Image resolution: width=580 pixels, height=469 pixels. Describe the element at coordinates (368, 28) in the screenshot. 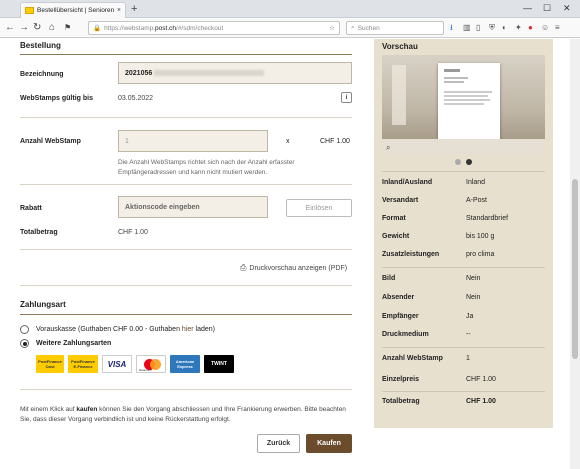

I see `search-placeholder: Suchen` at that location.